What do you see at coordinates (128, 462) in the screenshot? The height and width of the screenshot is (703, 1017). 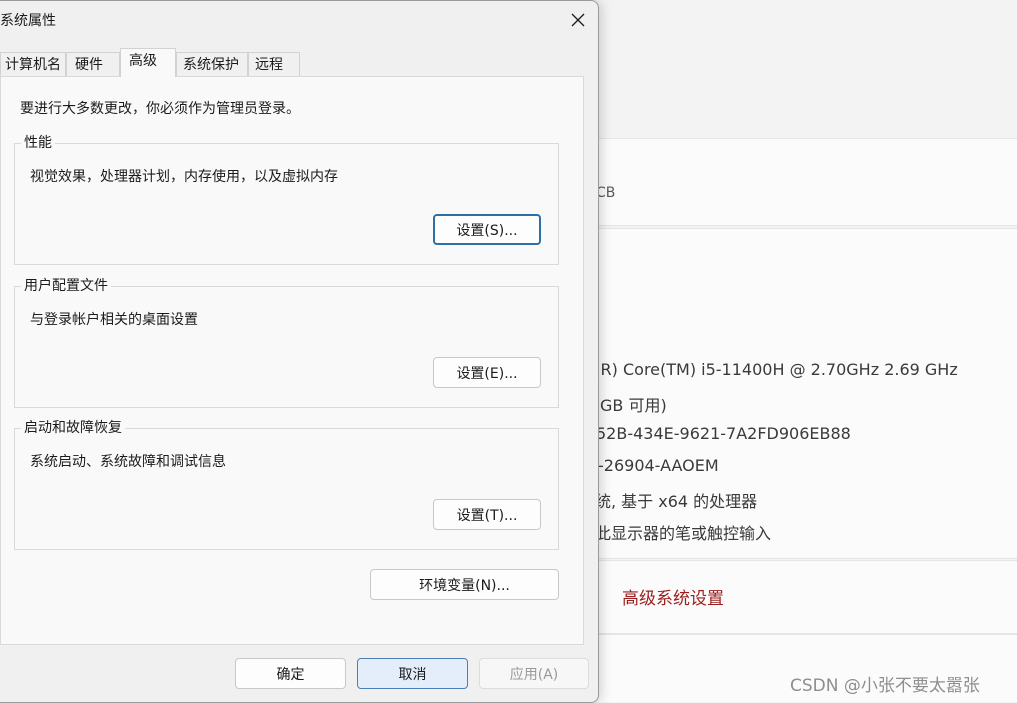 I see `startup-recovery-description: 系统启动、系统故障和调试信息` at bounding box center [128, 462].